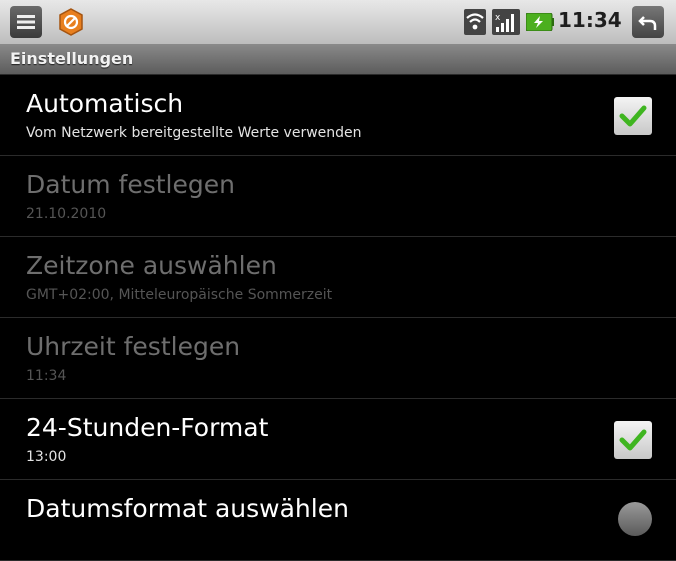 This screenshot has width=676, height=561. What do you see at coordinates (506, 24) in the screenshot?
I see `signal-icon: x` at bounding box center [506, 24].